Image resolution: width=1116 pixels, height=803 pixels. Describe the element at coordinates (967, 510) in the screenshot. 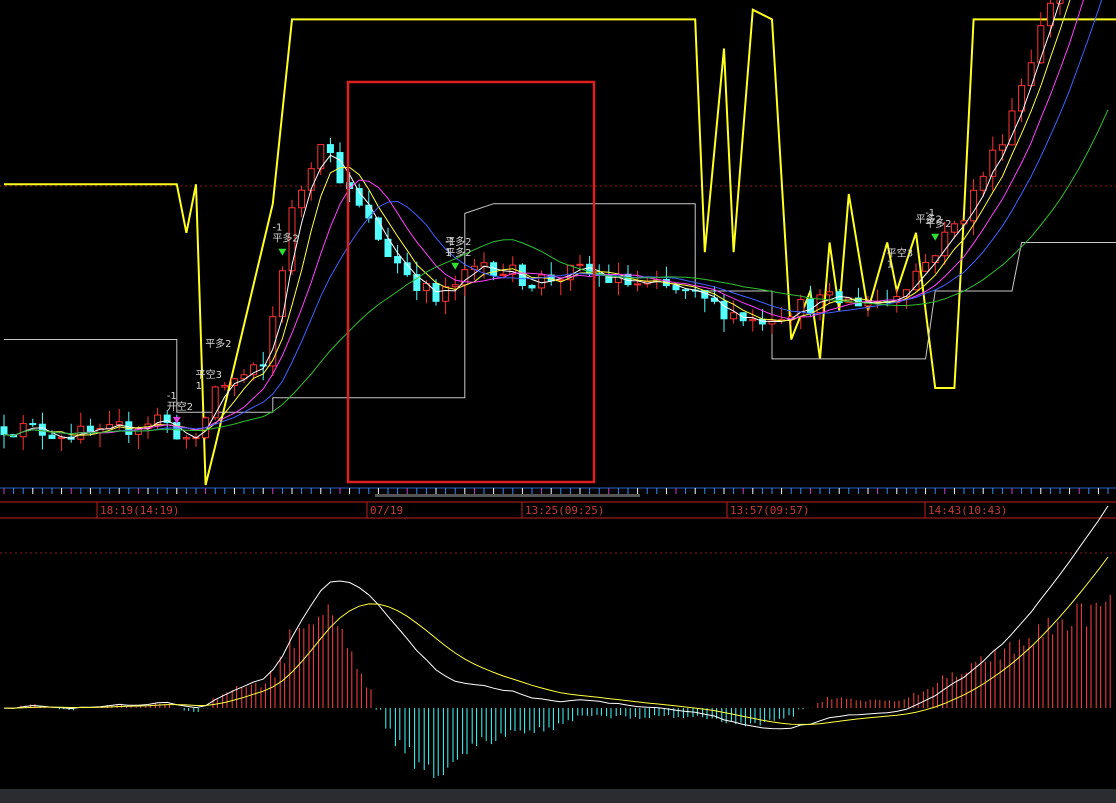

I see `time-tick-label: 14:43(10:43)` at that location.